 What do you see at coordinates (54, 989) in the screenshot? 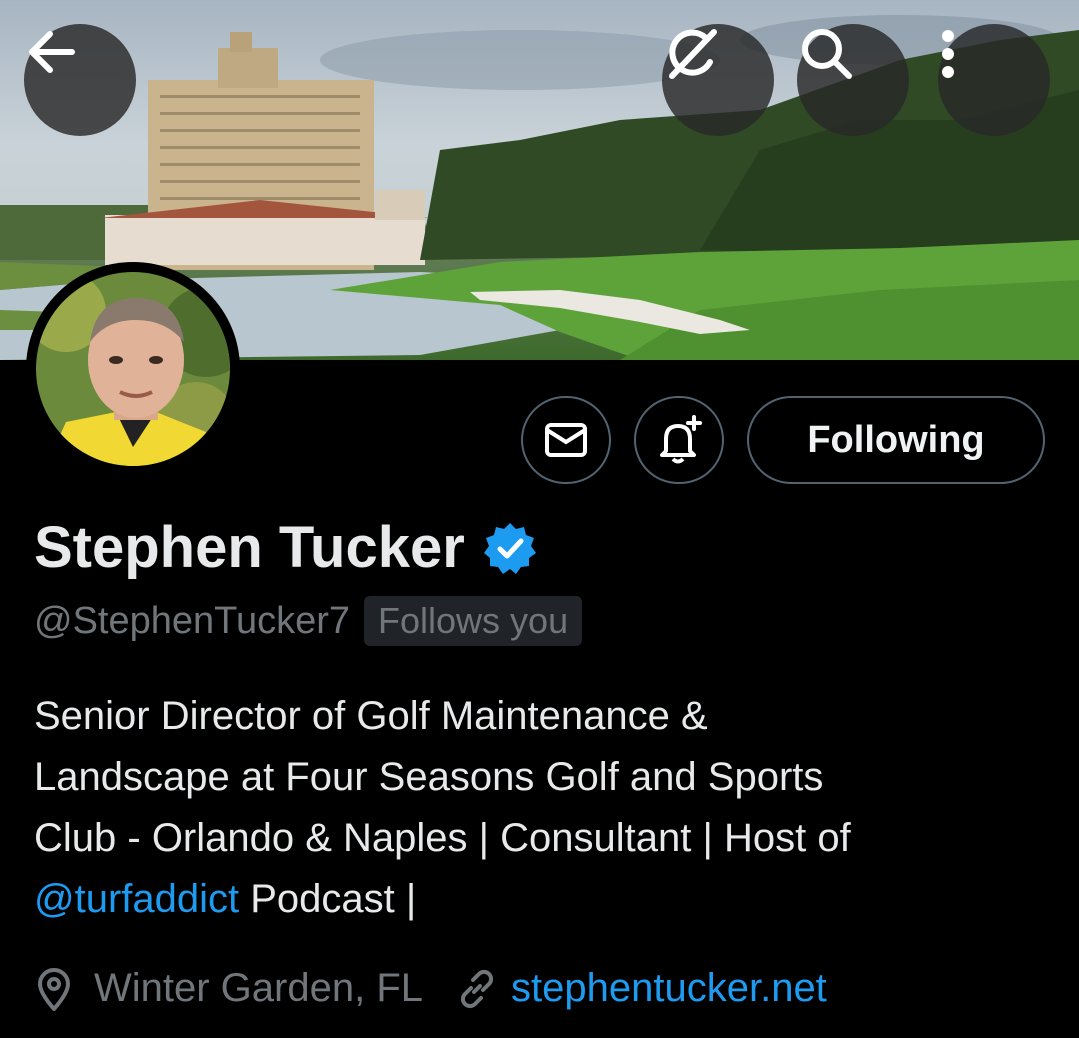
I see `location-pin-icon` at bounding box center [54, 989].